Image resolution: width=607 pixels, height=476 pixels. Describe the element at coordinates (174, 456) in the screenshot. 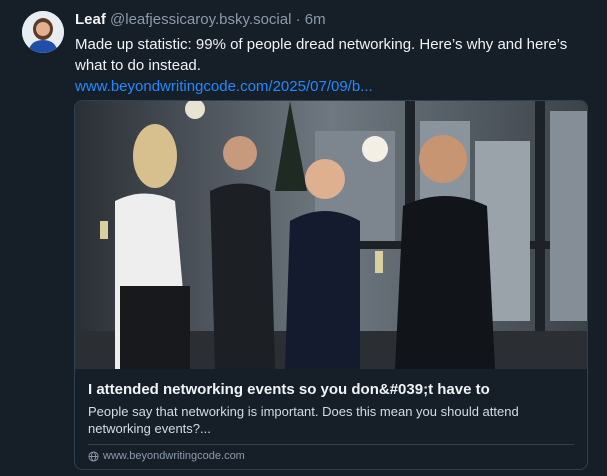

I see `card-domain-text: www.beyondwritingcode.com` at that location.